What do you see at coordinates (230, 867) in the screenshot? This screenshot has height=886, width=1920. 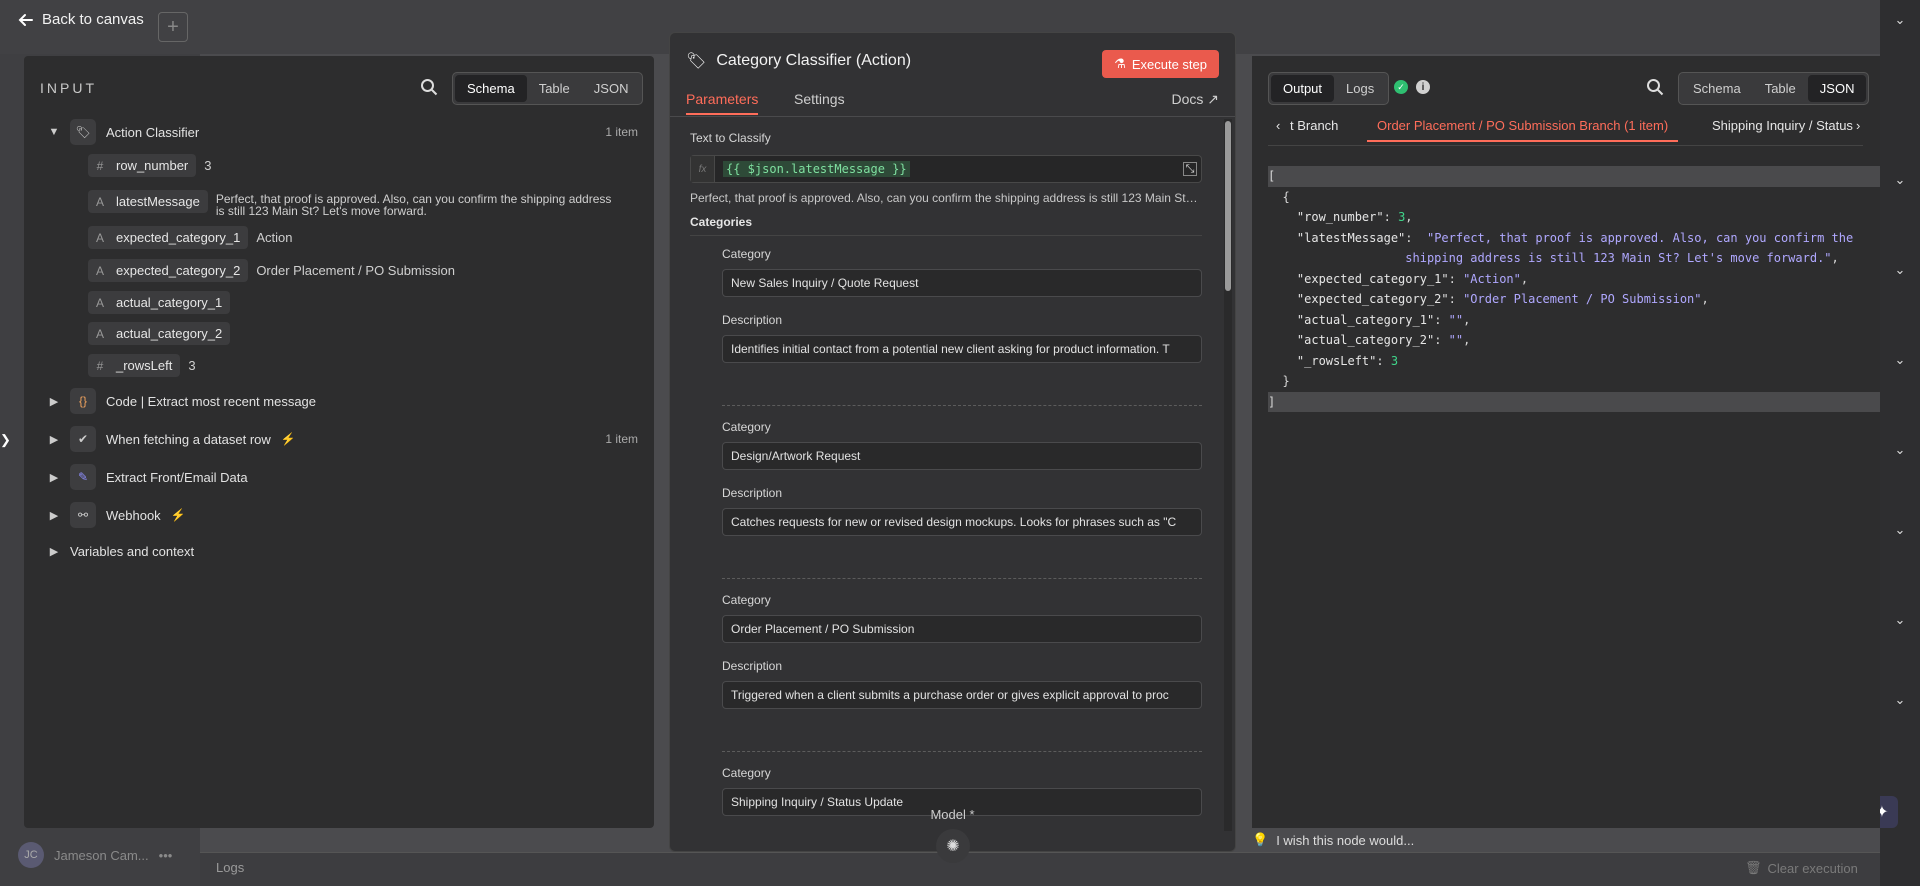 I see `logs-label: Logs` at bounding box center [230, 867].